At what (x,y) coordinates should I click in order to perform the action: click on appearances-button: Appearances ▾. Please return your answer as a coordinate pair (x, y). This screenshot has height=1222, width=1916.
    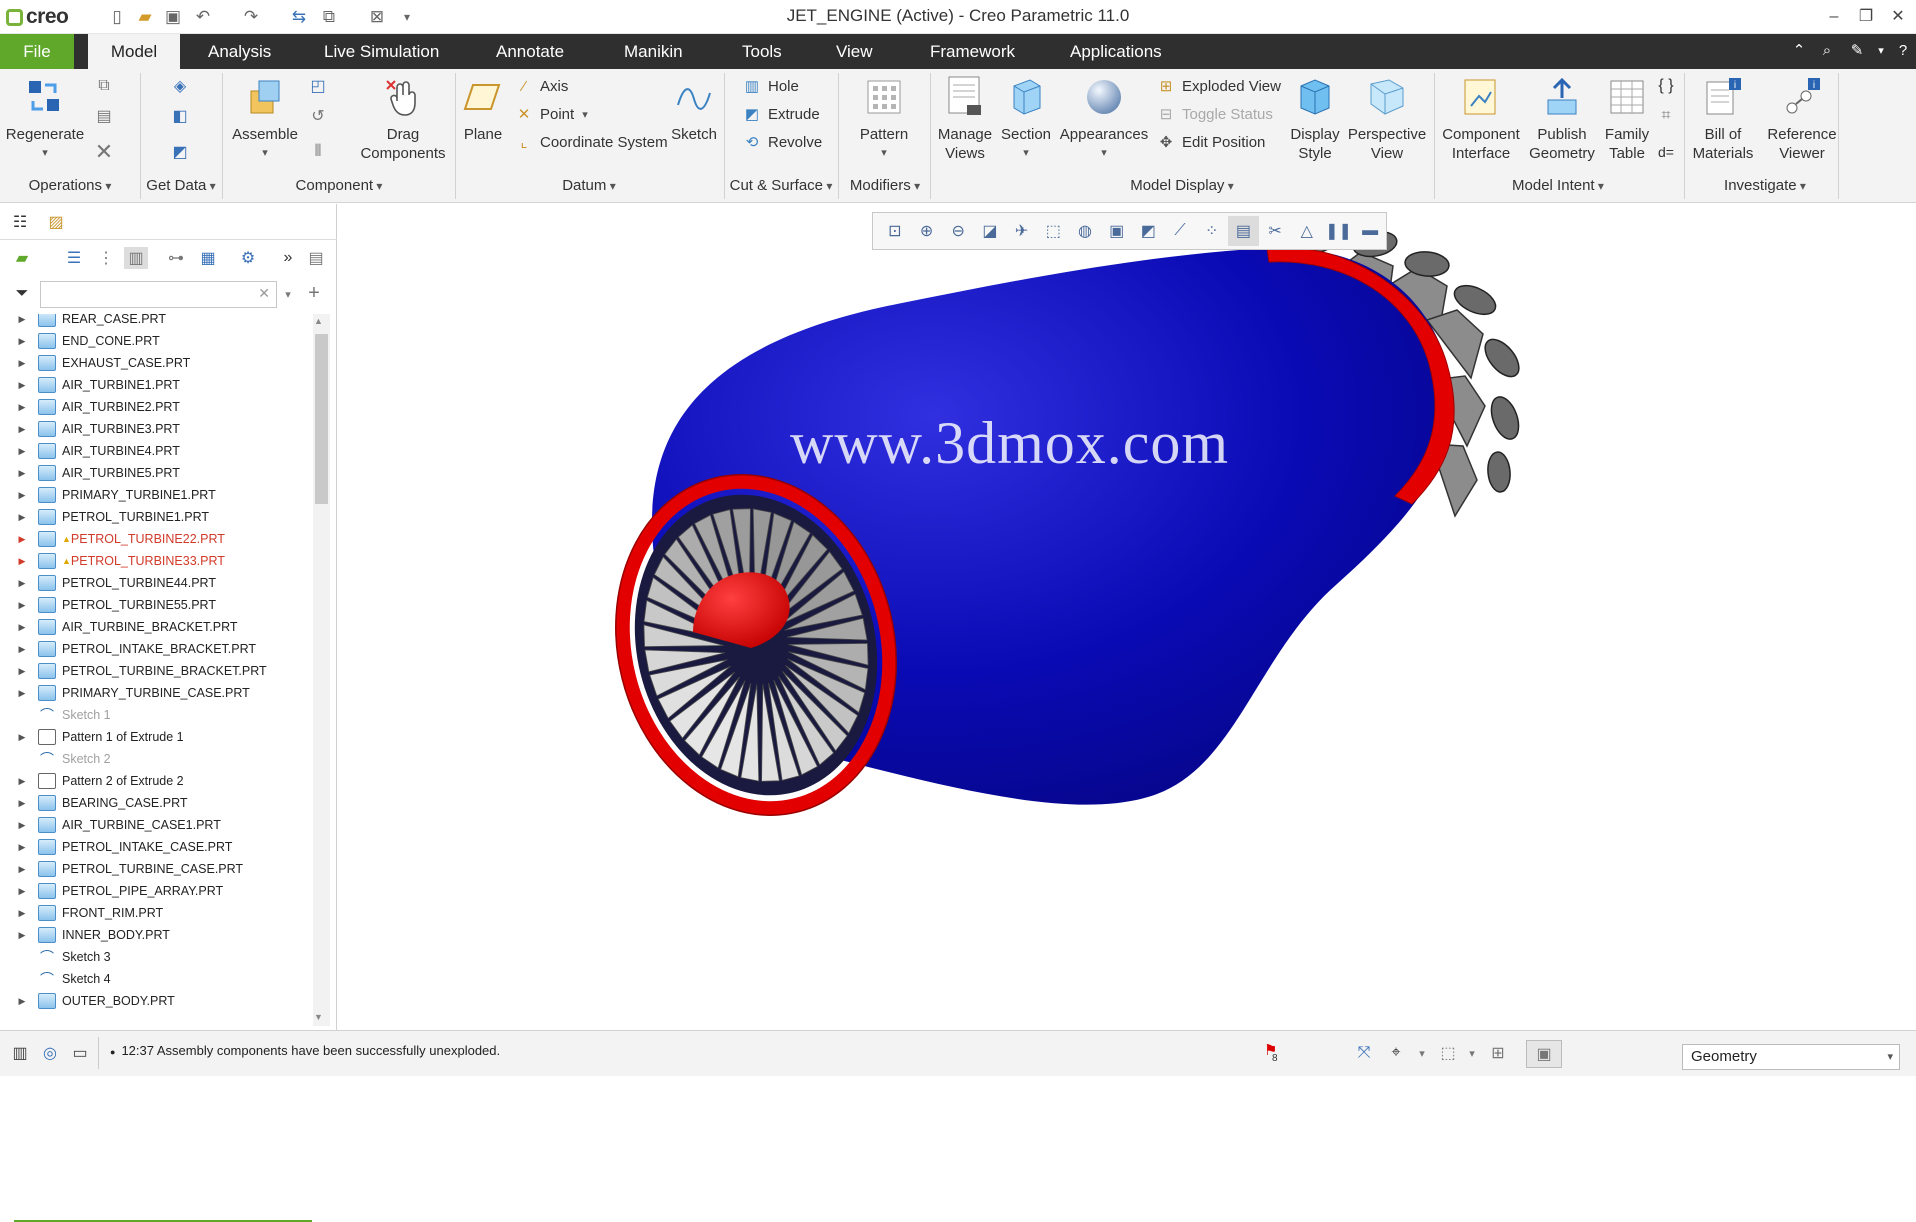
    Looking at the image, I should click on (1104, 116).